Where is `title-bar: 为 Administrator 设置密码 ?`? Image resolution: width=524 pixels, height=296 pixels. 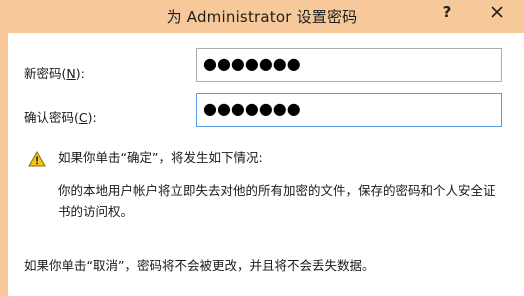
title-bar: 为 Administrator 设置密码 ? is located at coordinates (262, 16).